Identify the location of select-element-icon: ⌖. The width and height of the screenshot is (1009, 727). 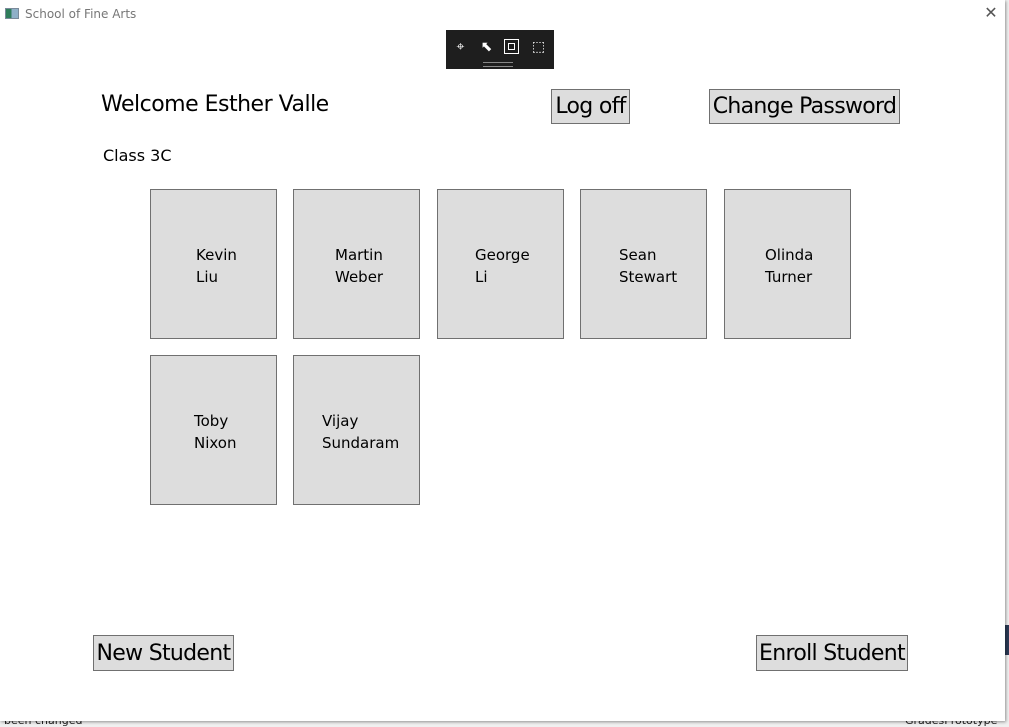
(460, 46).